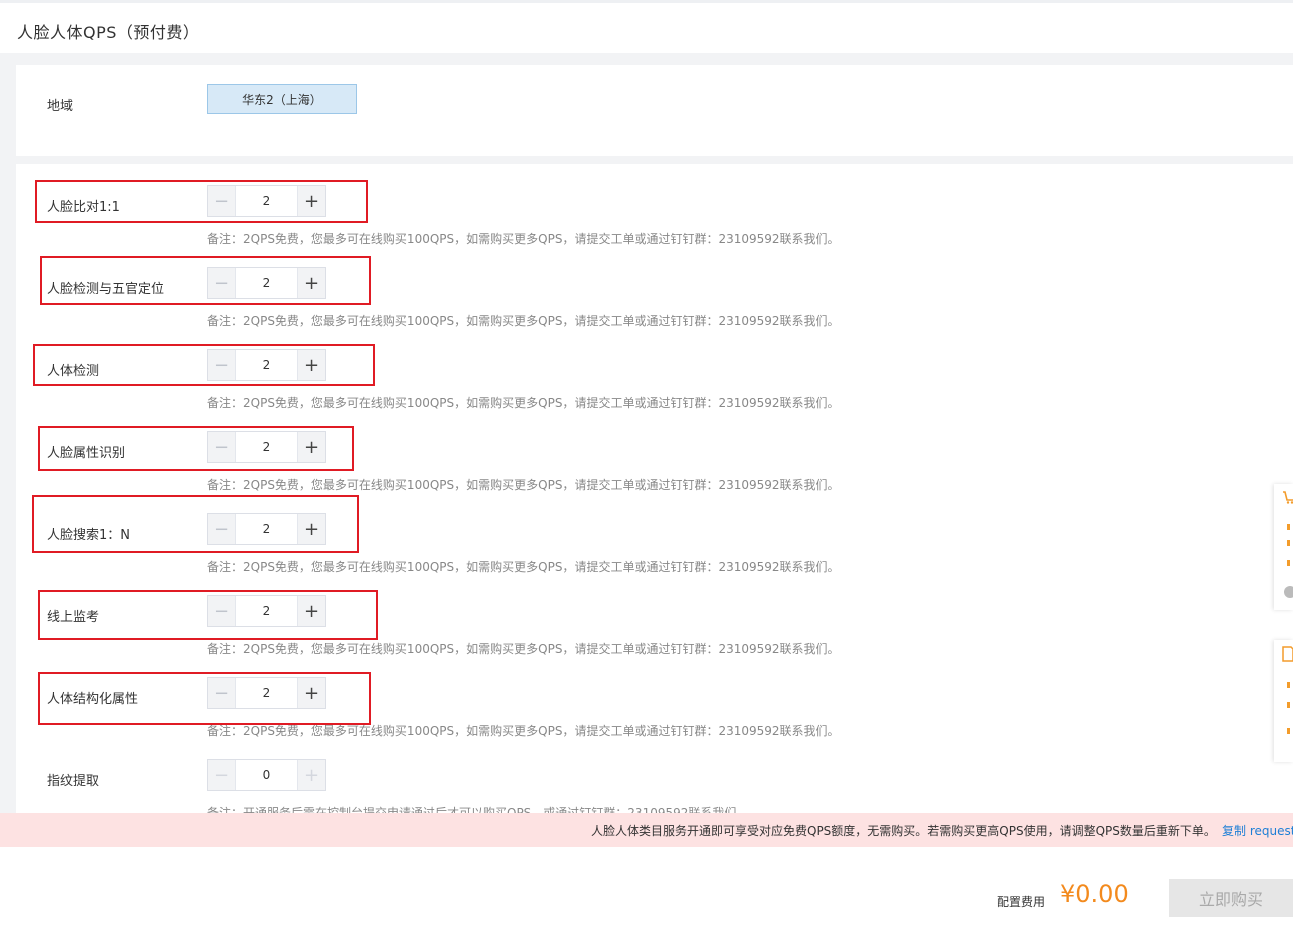 The image size is (1293, 930). I want to click on copy-requestid-link: 复制 requestId, so click(1257, 830).